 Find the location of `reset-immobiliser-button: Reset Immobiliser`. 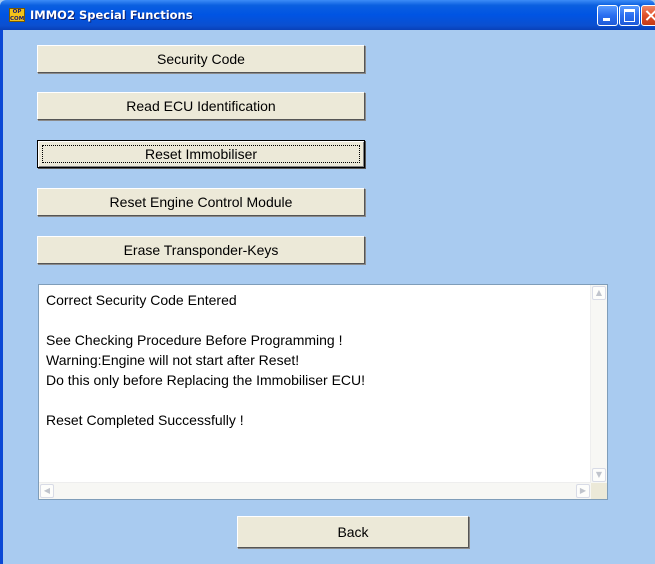

reset-immobiliser-button: Reset Immobiliser is located at coordinates (201, 154).